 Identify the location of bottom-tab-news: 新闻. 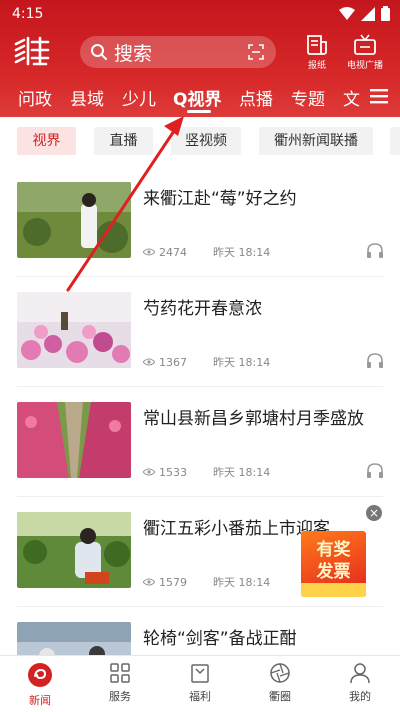
(40, 685).